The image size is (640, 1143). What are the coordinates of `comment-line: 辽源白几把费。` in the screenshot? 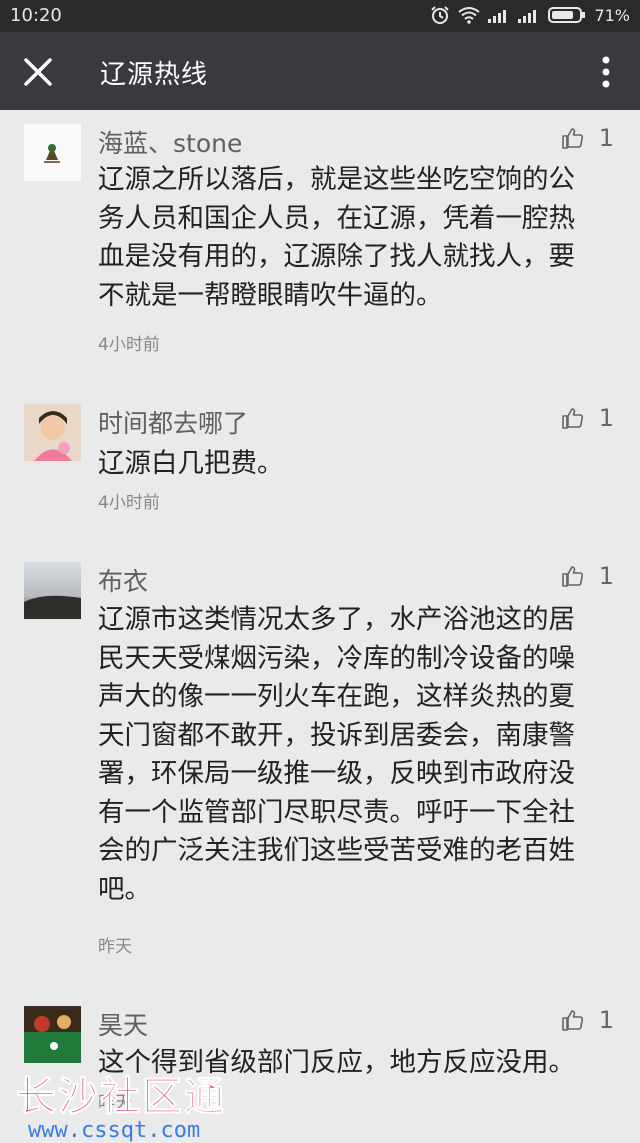 It's located at (191, 463).